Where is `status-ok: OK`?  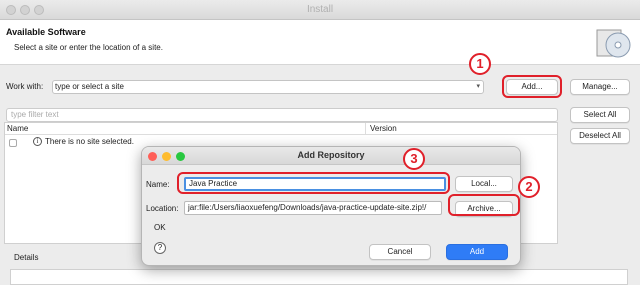 status-ok: OK is located at coordinates (160, 227).